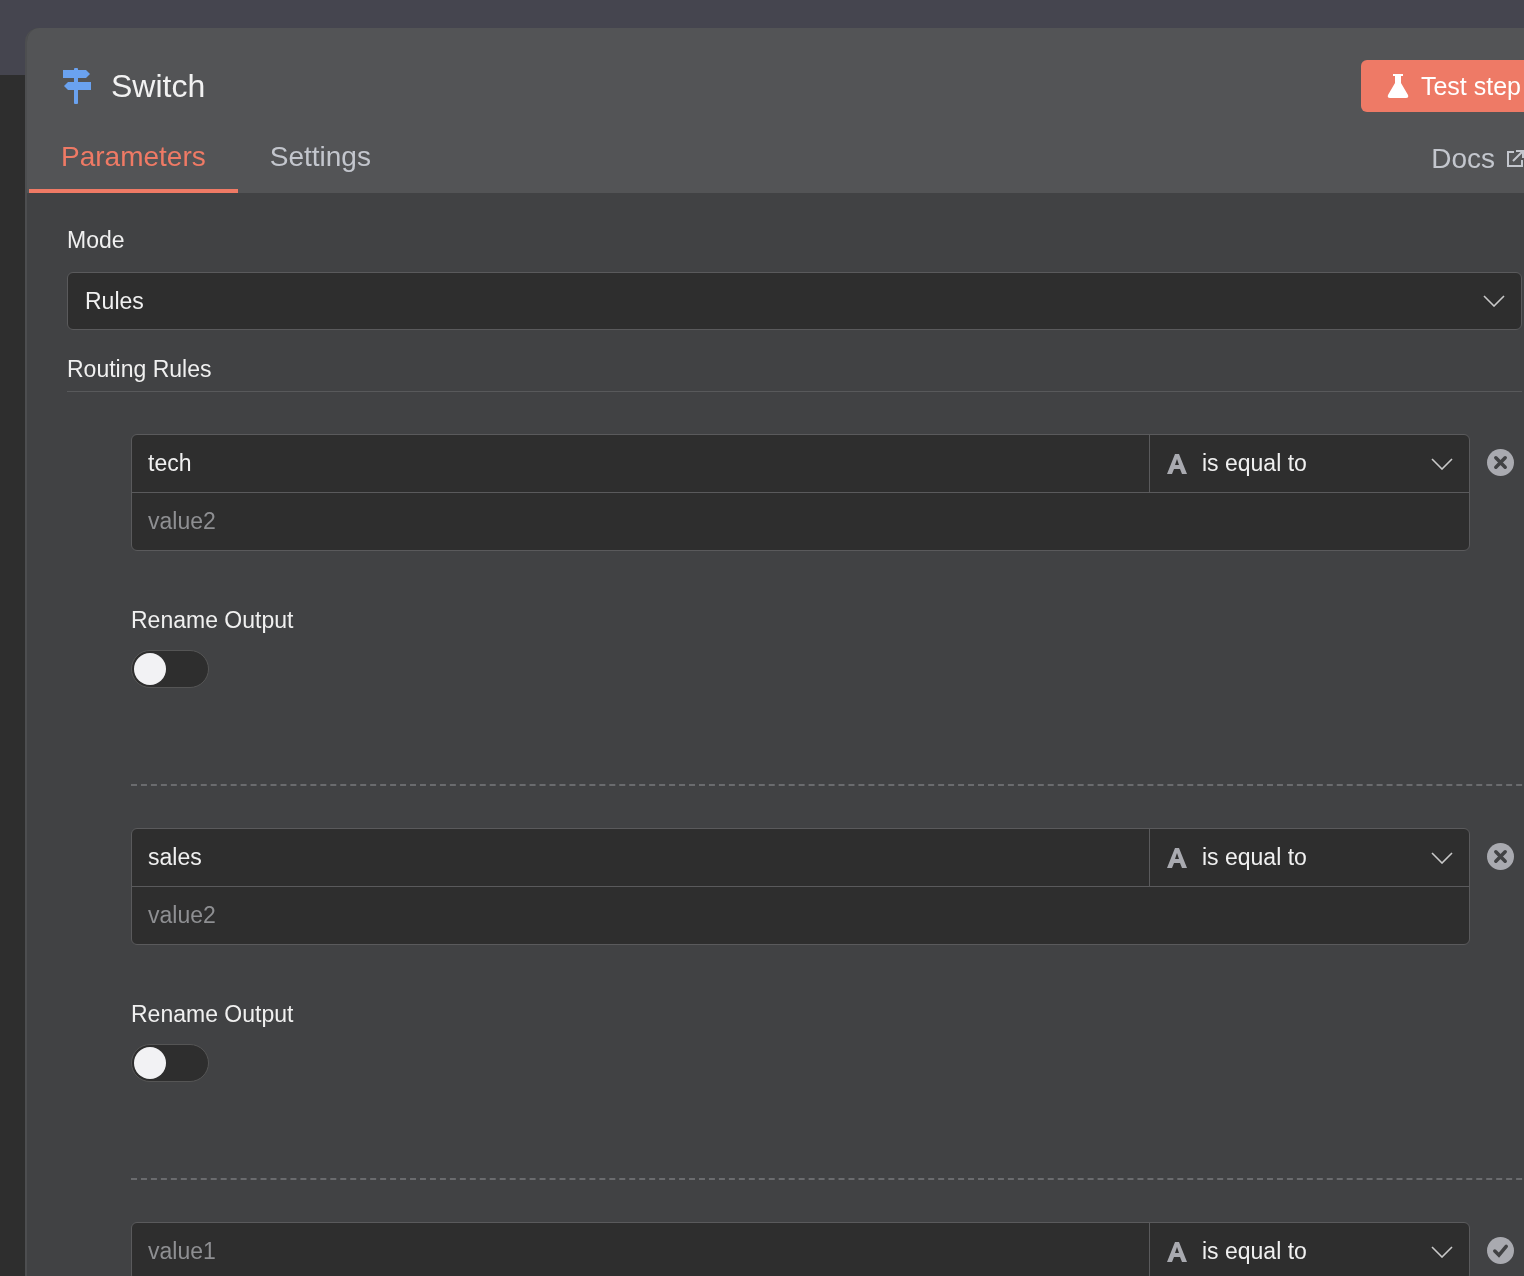 The width and height of the screenshot is (1524, 1276). Describe the element at coordinates (1397, 86) in the screenshot. I see `flask-icon` at that location.